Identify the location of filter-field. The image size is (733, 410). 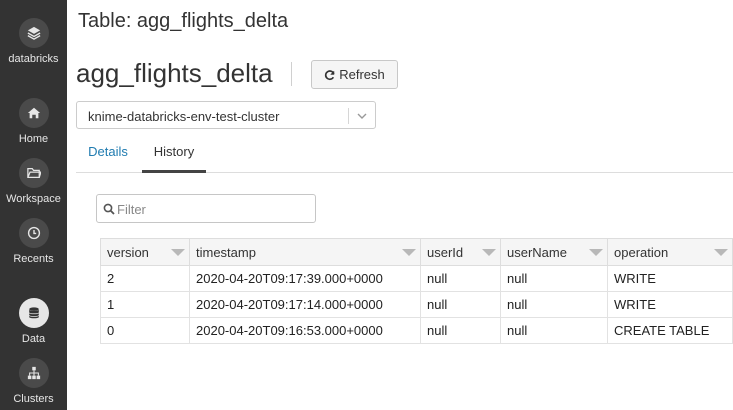
(206, 208).